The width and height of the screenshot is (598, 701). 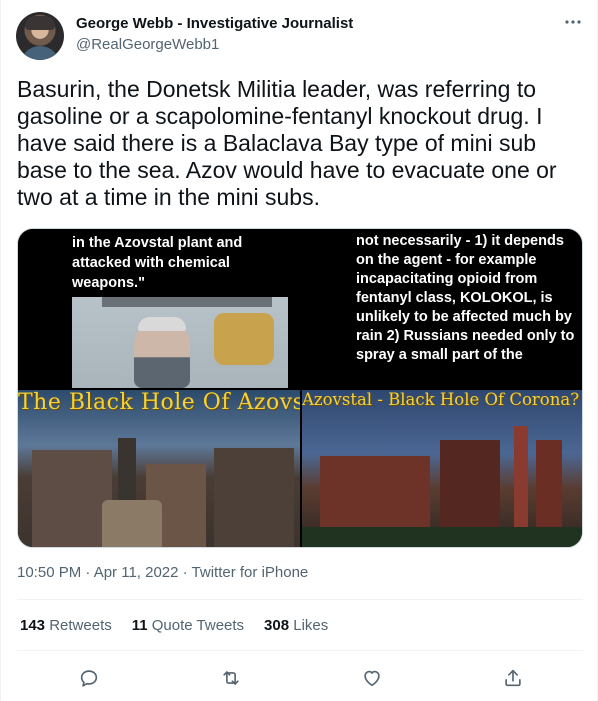 What do you see at coordinates (40, 53) in the screenshot?
I see `avatar-shirt` at bounding box center [40, 53].